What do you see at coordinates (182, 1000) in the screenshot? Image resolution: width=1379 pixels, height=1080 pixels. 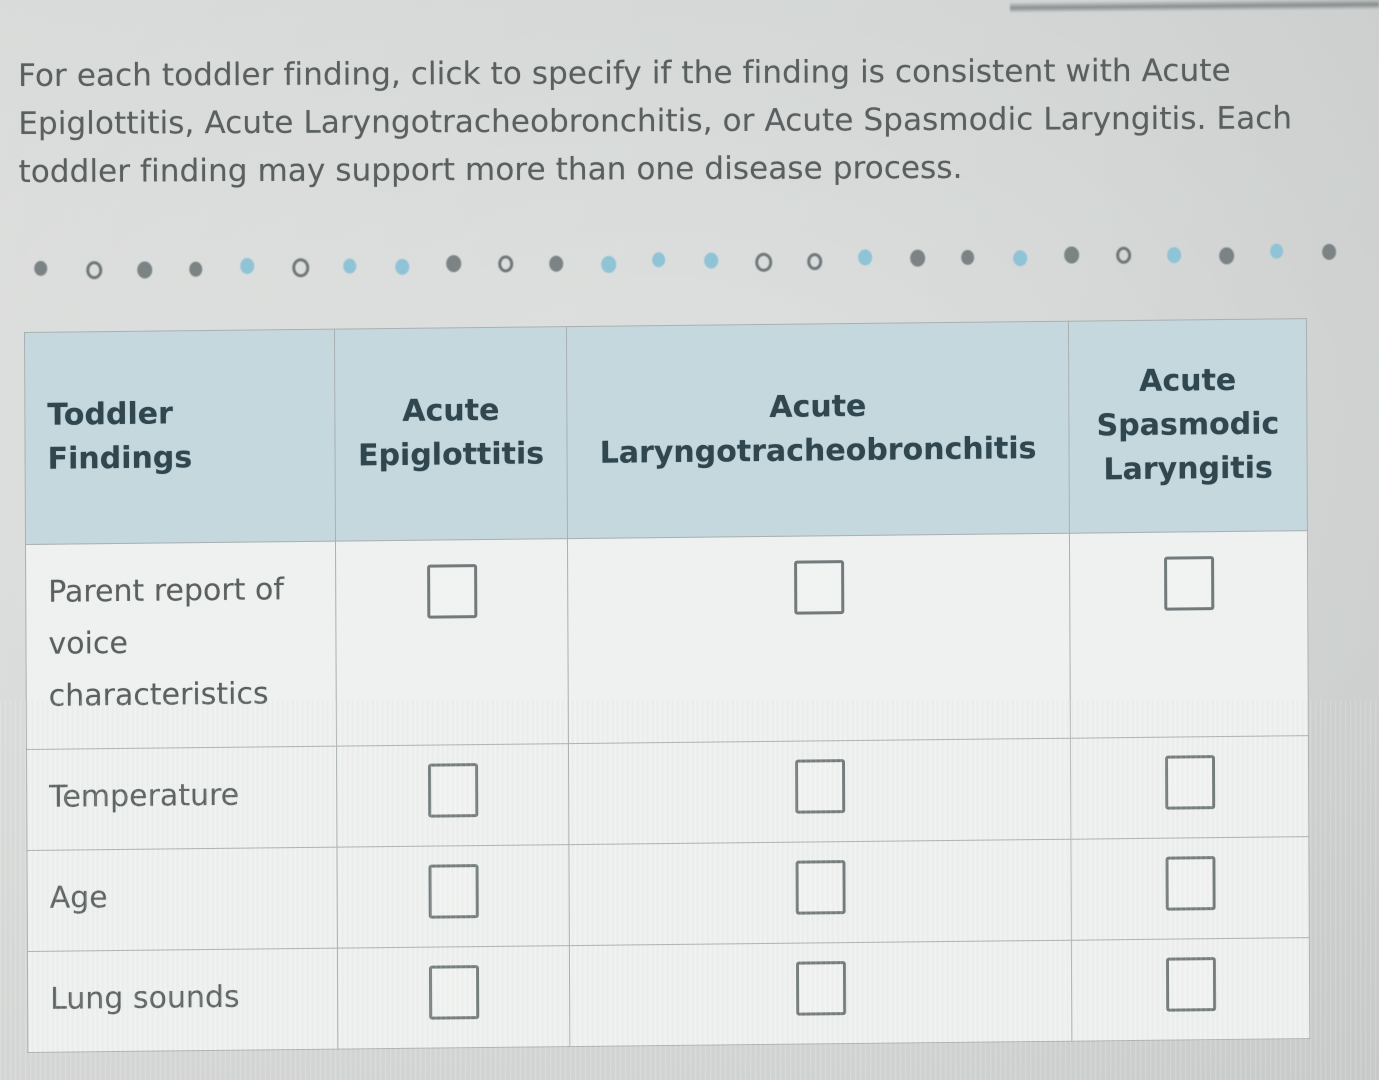 I see `finding-label: Lung sounds` at bounding box center [182, 1000].